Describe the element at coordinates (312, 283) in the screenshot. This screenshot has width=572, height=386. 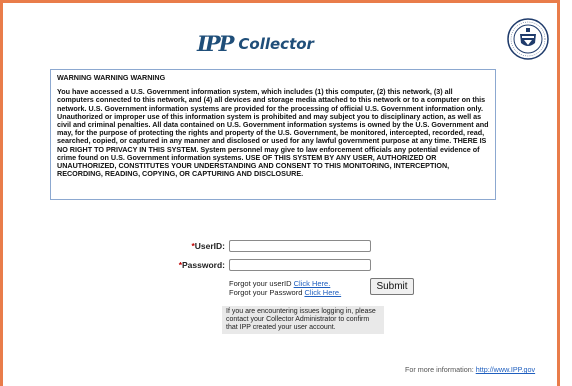
I see `forgot-userid-link: Click Here.` at that location.